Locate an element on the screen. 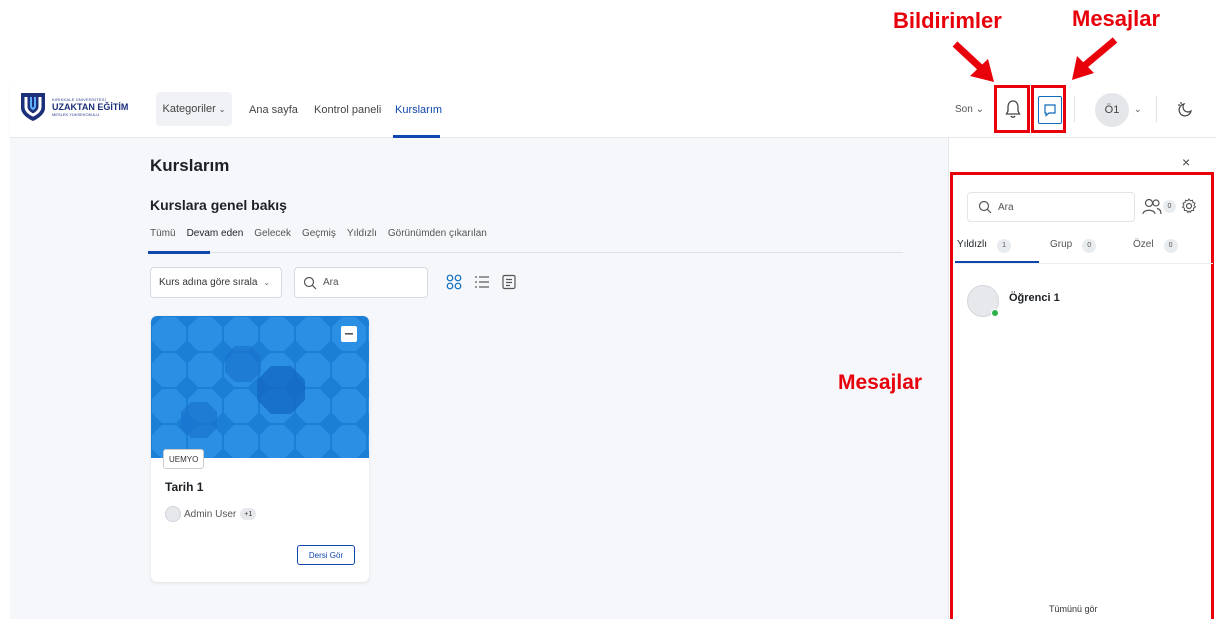  annotation-messages-label: Mesajlar is located at coordinates (1116, 18).